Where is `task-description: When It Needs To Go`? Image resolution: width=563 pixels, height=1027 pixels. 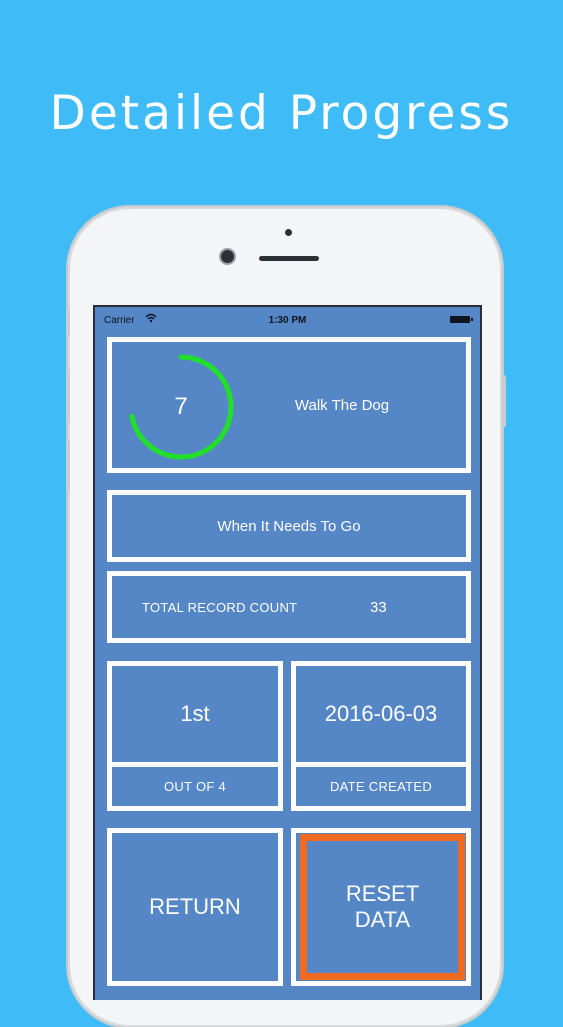
task-description: When It Needs To Go is located at coordinates (289, 526).